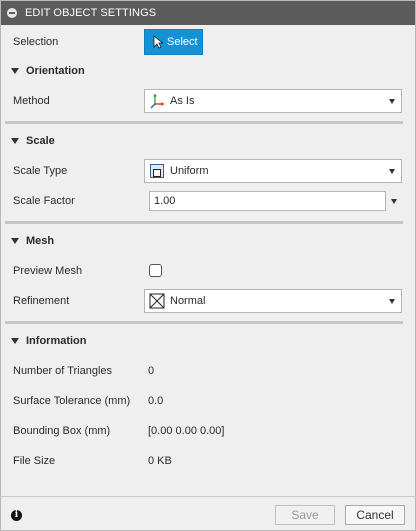 Image resolution: width=416 pixels, height=531 pixels. I want to click on method-row: Method As Is, so click(208, 101).